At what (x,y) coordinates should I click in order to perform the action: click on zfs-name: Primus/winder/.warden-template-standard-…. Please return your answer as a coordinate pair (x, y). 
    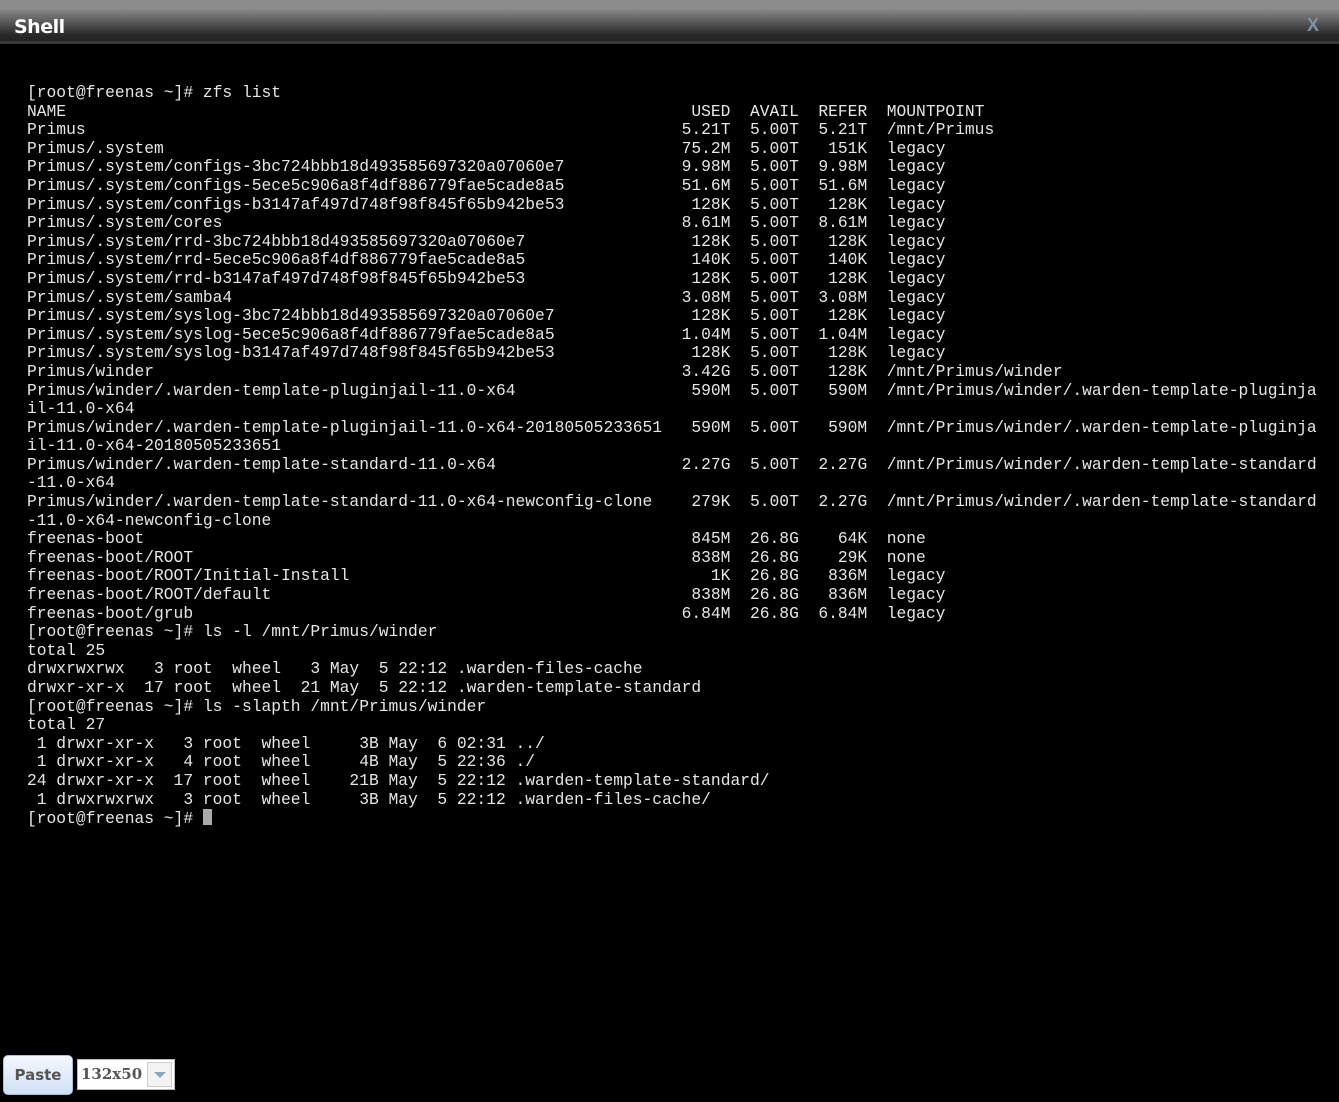
    Looking at the image, I should click on (340, 502).